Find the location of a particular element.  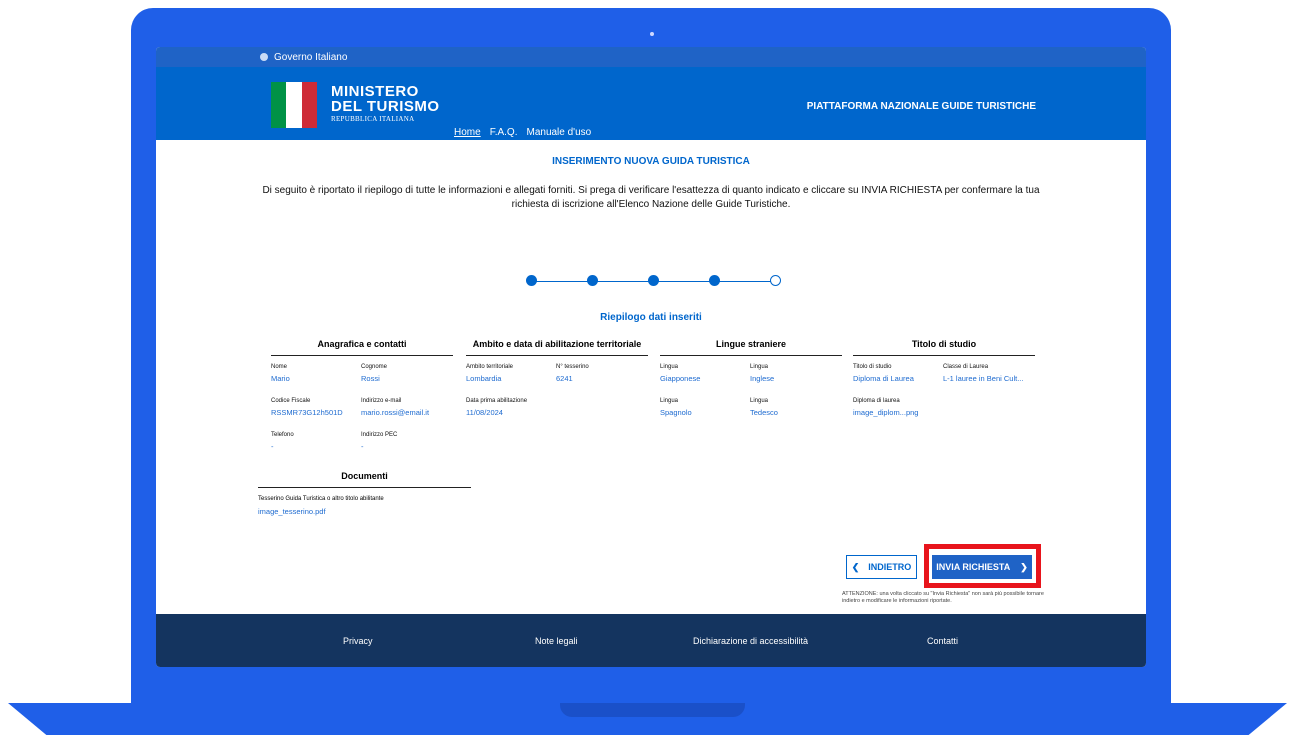

step-5-current is located at coordinates (775, 280).